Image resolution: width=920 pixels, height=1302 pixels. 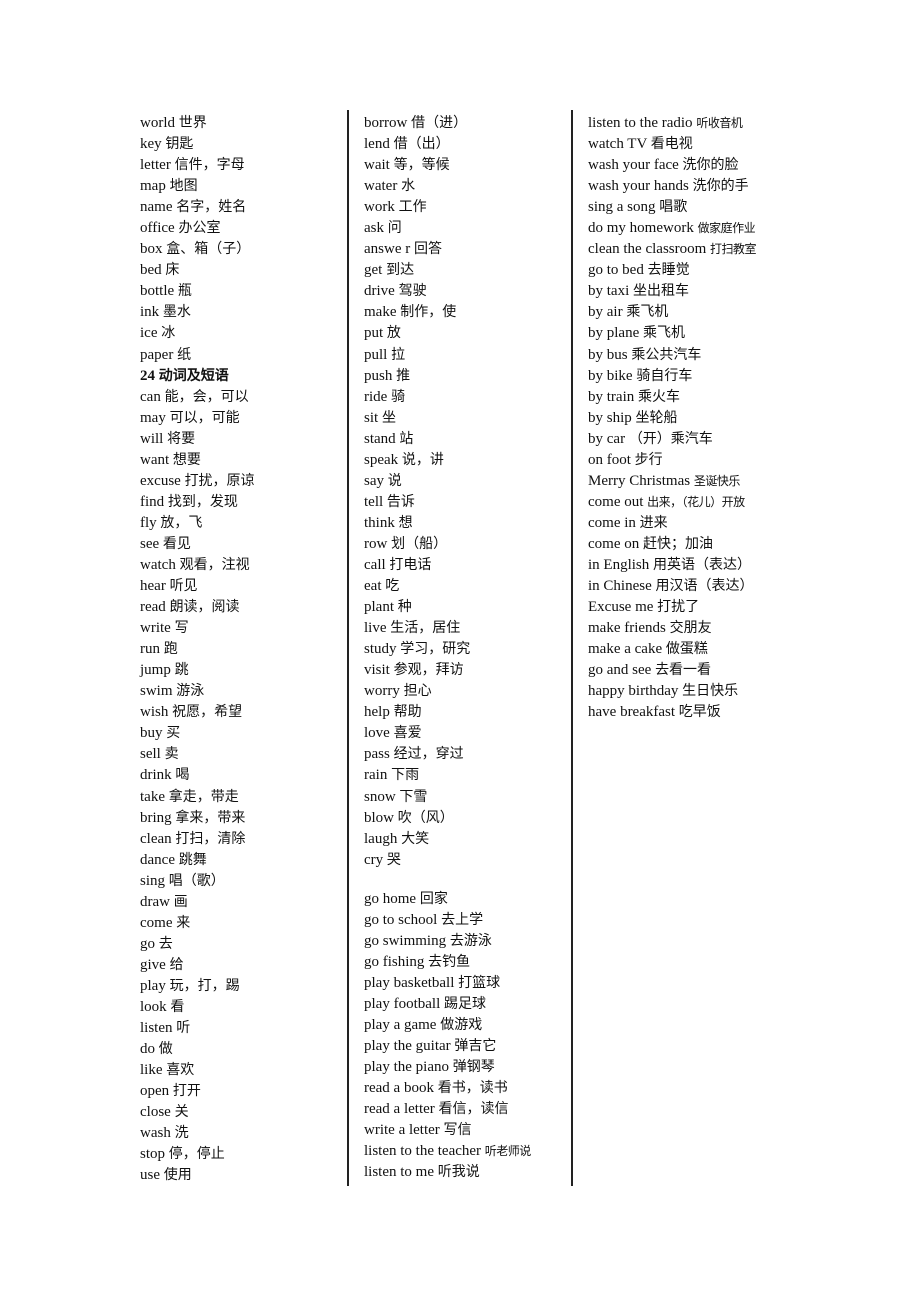 I want to click on english-term: work, so click(x=379, y=207).